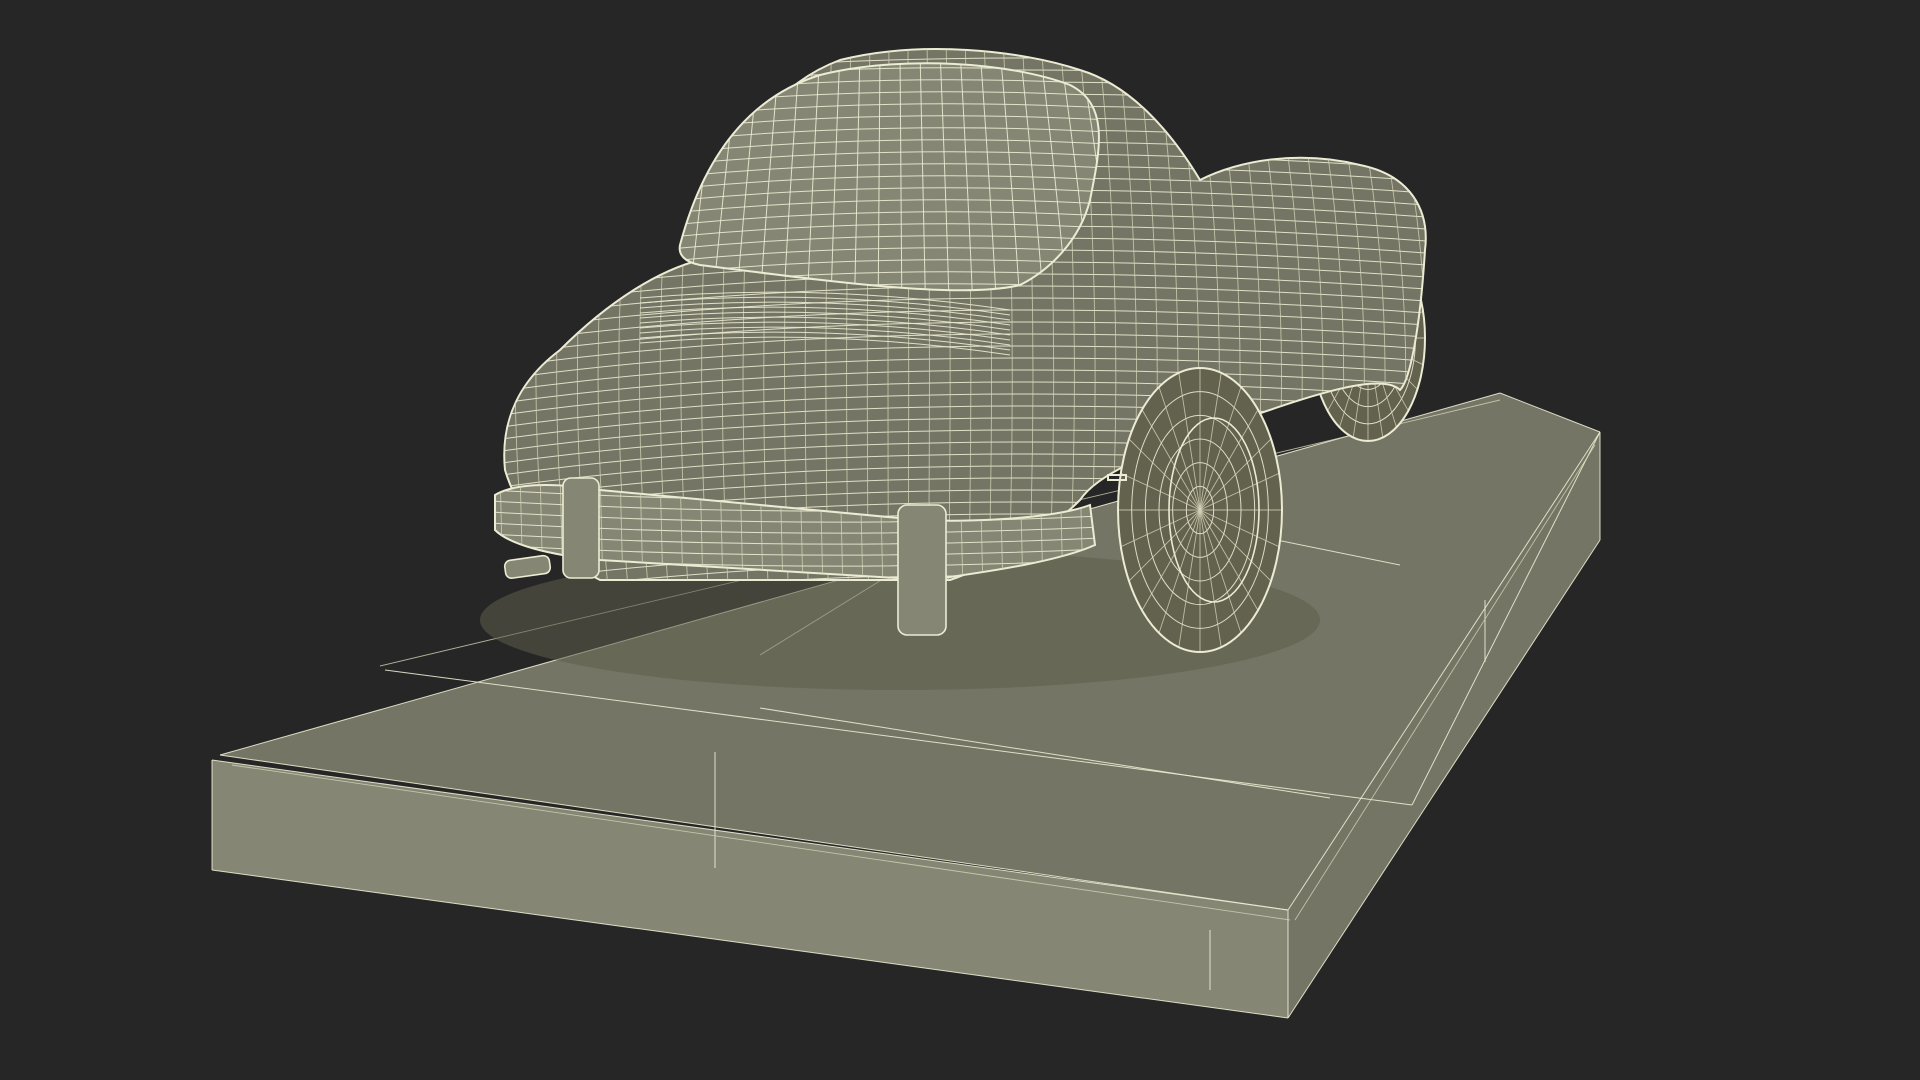 This screenshot has width=1920, height=1080. What do you see at coordinates (1200, 510) in the screenshot?
I see `front-wheel` at bounding box center [1200, 510].